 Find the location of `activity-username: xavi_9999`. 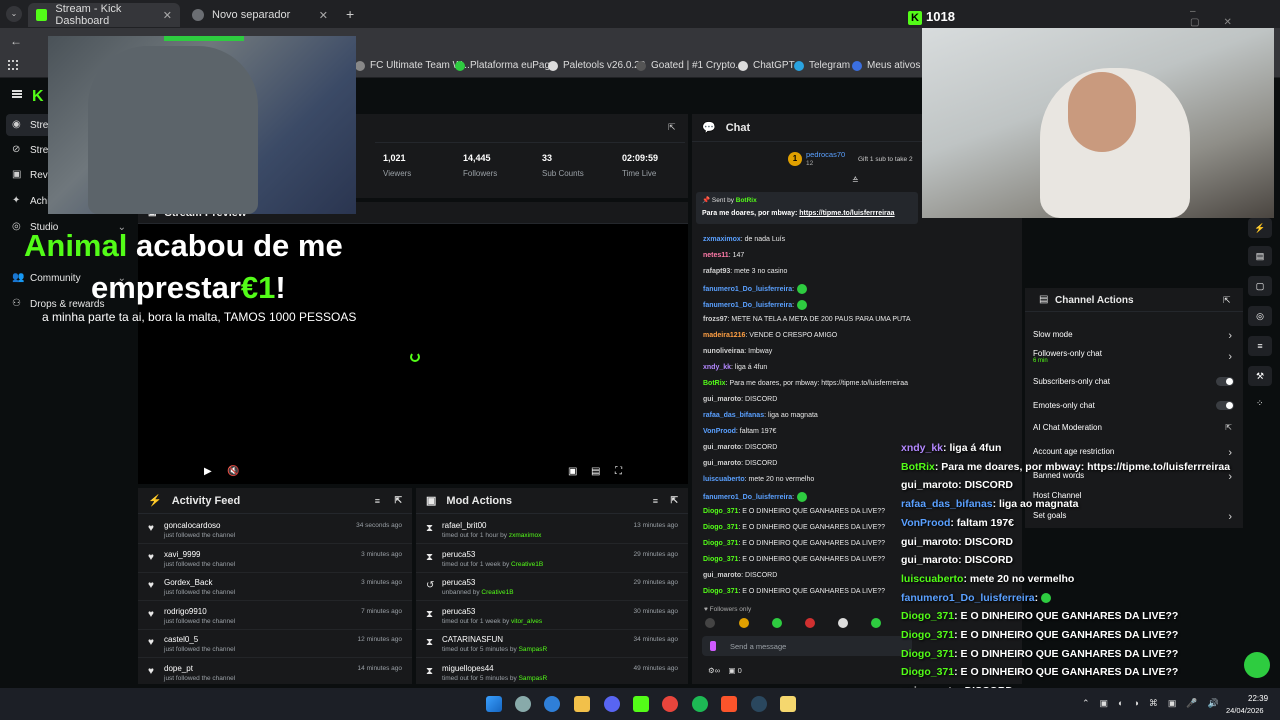

activity-username: xavi_9999 is located at coordinates (182, 554).